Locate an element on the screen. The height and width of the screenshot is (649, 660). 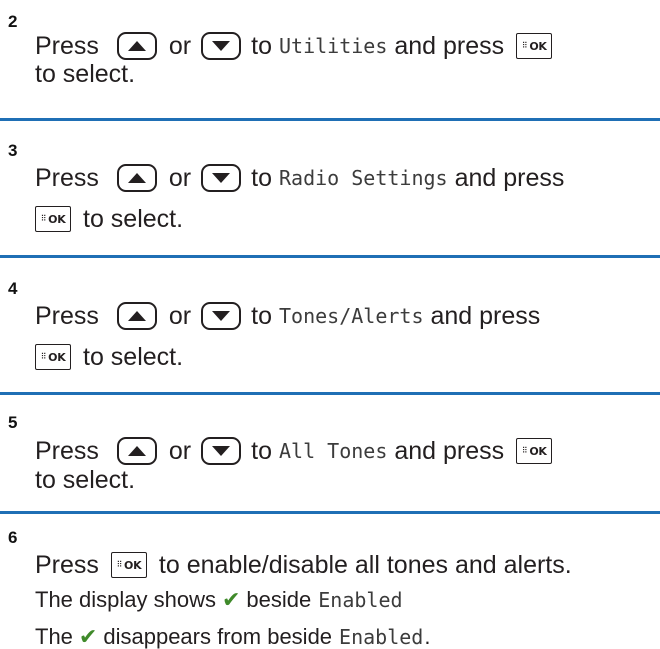
step-number: 2 is located at coordinates (13, 21).